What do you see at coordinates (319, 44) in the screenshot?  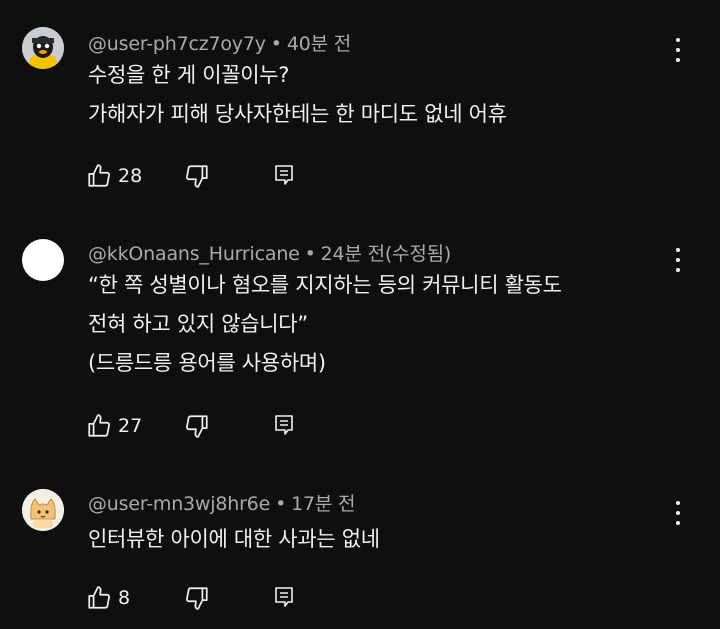 I see `comment-time: 40분 전` at bounding box center [319, 44].